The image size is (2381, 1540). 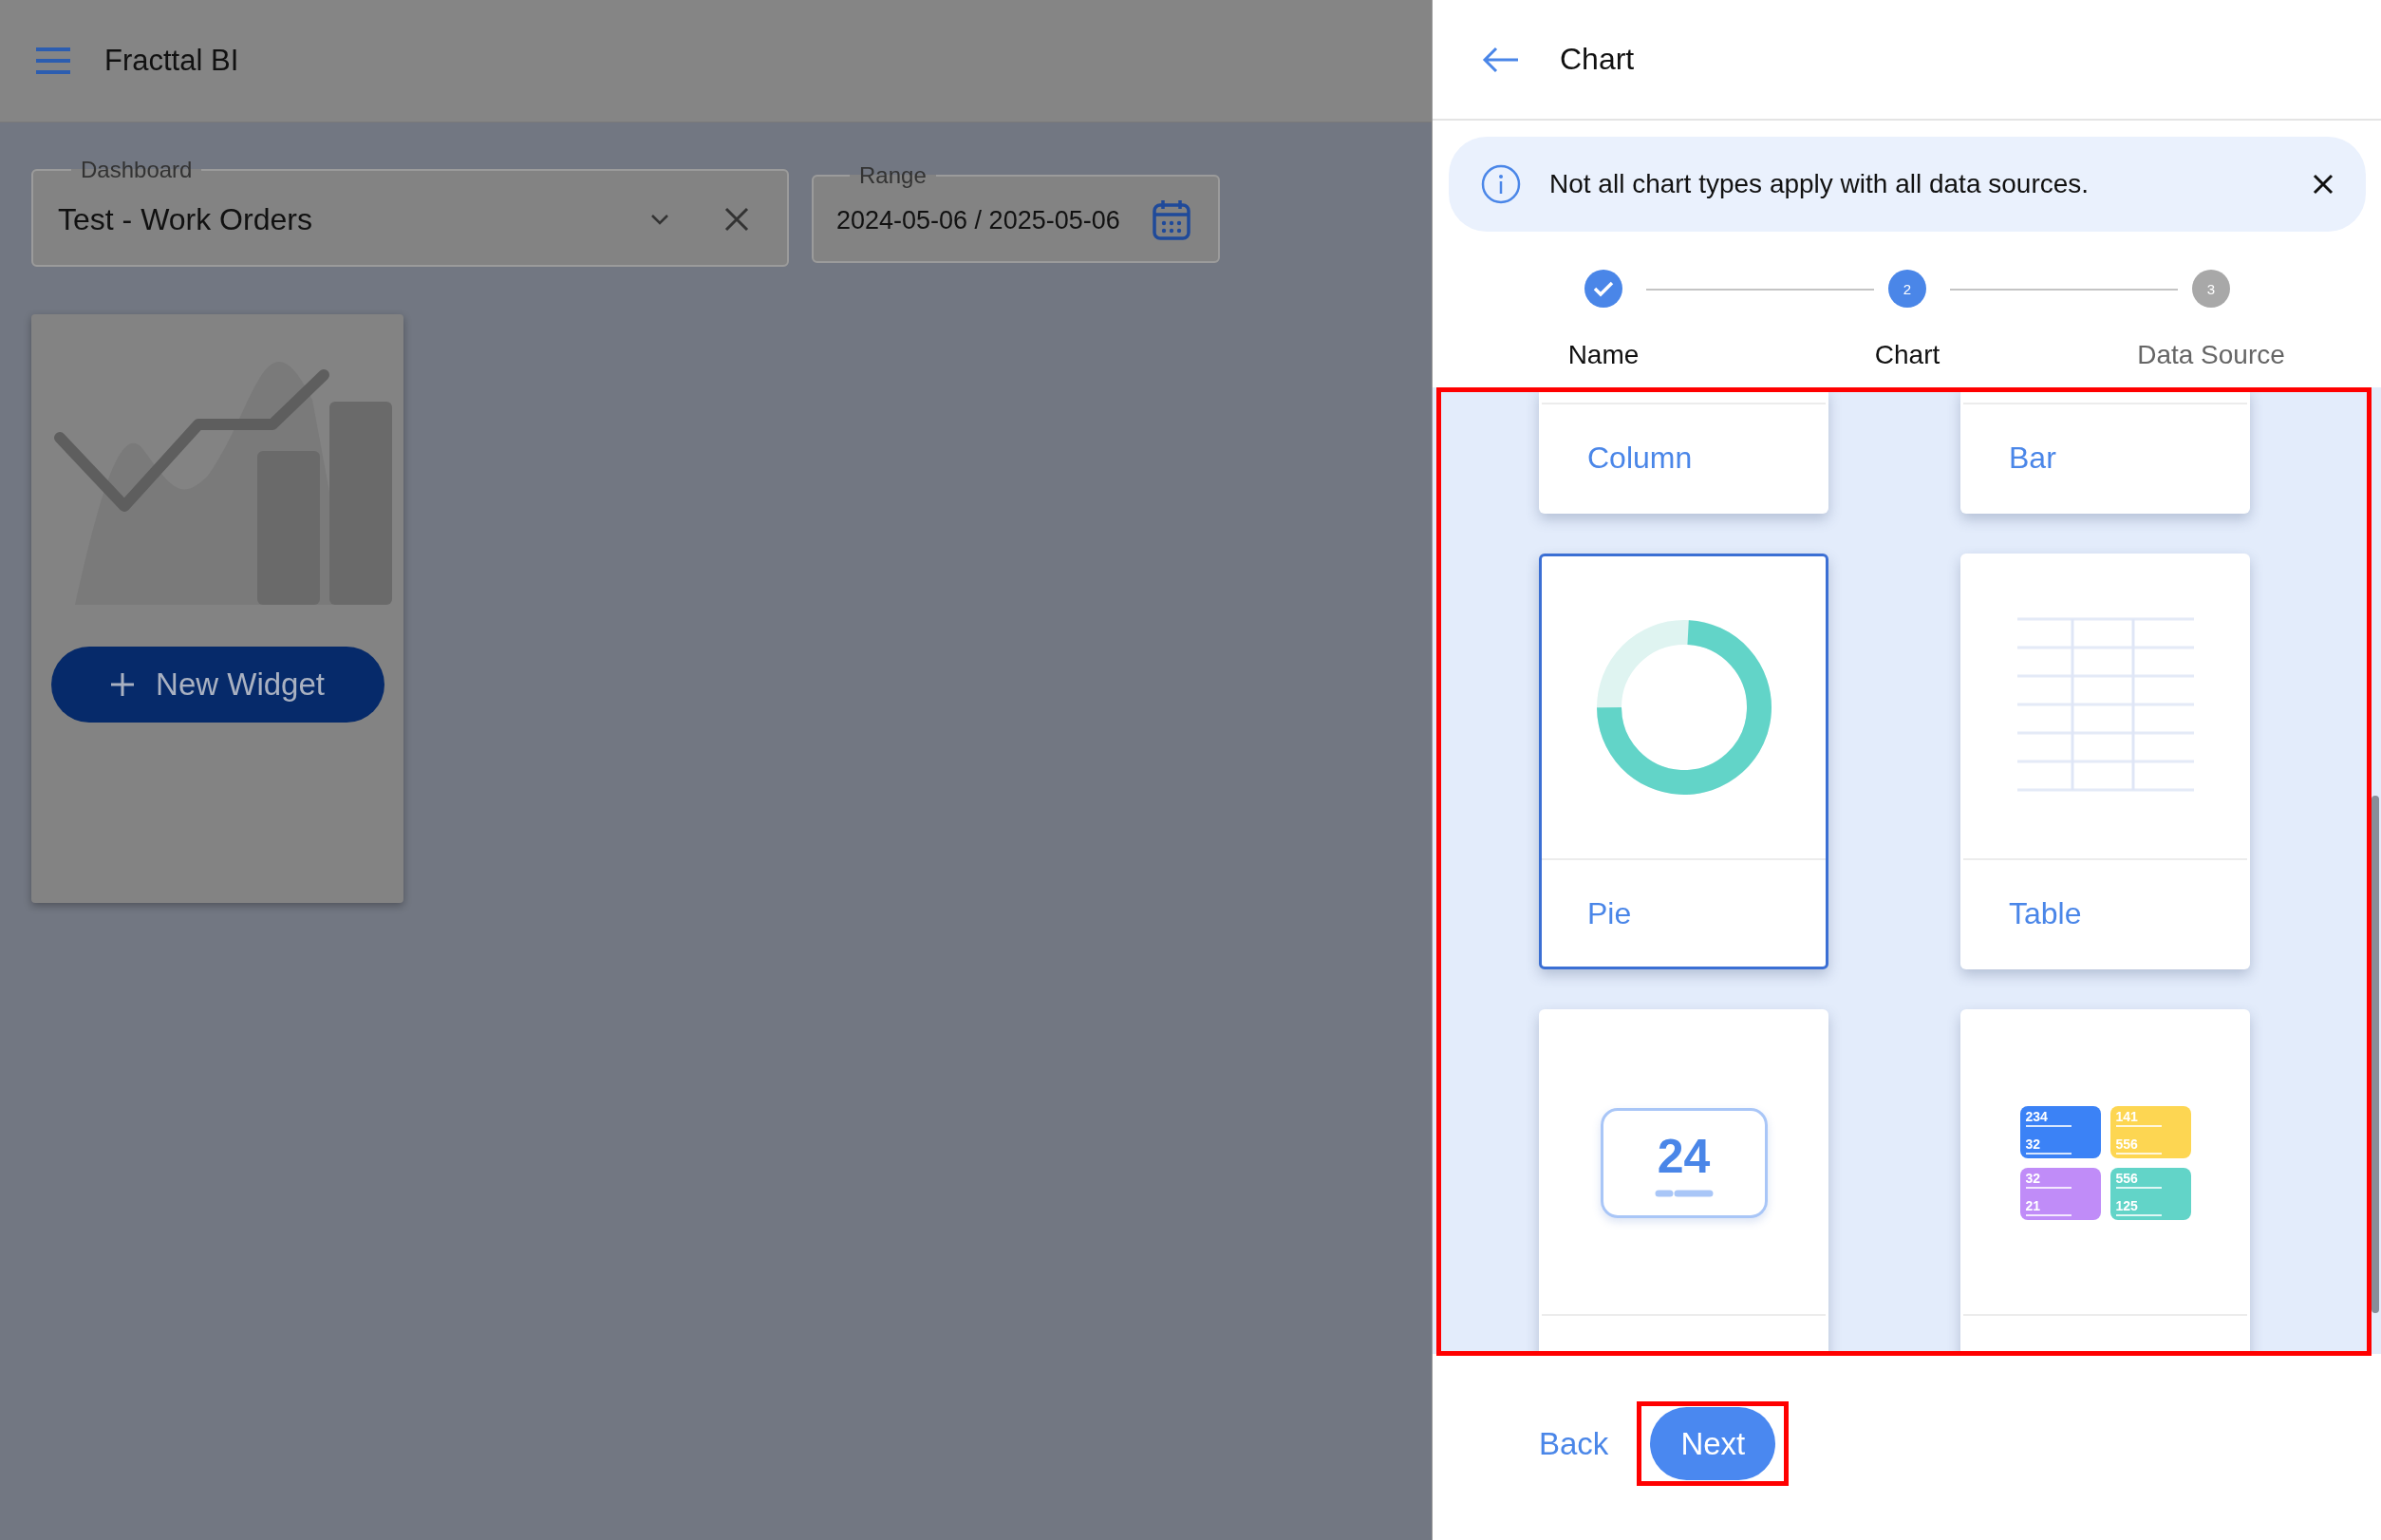 What do you see at coordinates (1819, 184) in the screenshot?
I see `banner-text: Not all chart types apply with all data sources.` at bounding box center [1819, 184].